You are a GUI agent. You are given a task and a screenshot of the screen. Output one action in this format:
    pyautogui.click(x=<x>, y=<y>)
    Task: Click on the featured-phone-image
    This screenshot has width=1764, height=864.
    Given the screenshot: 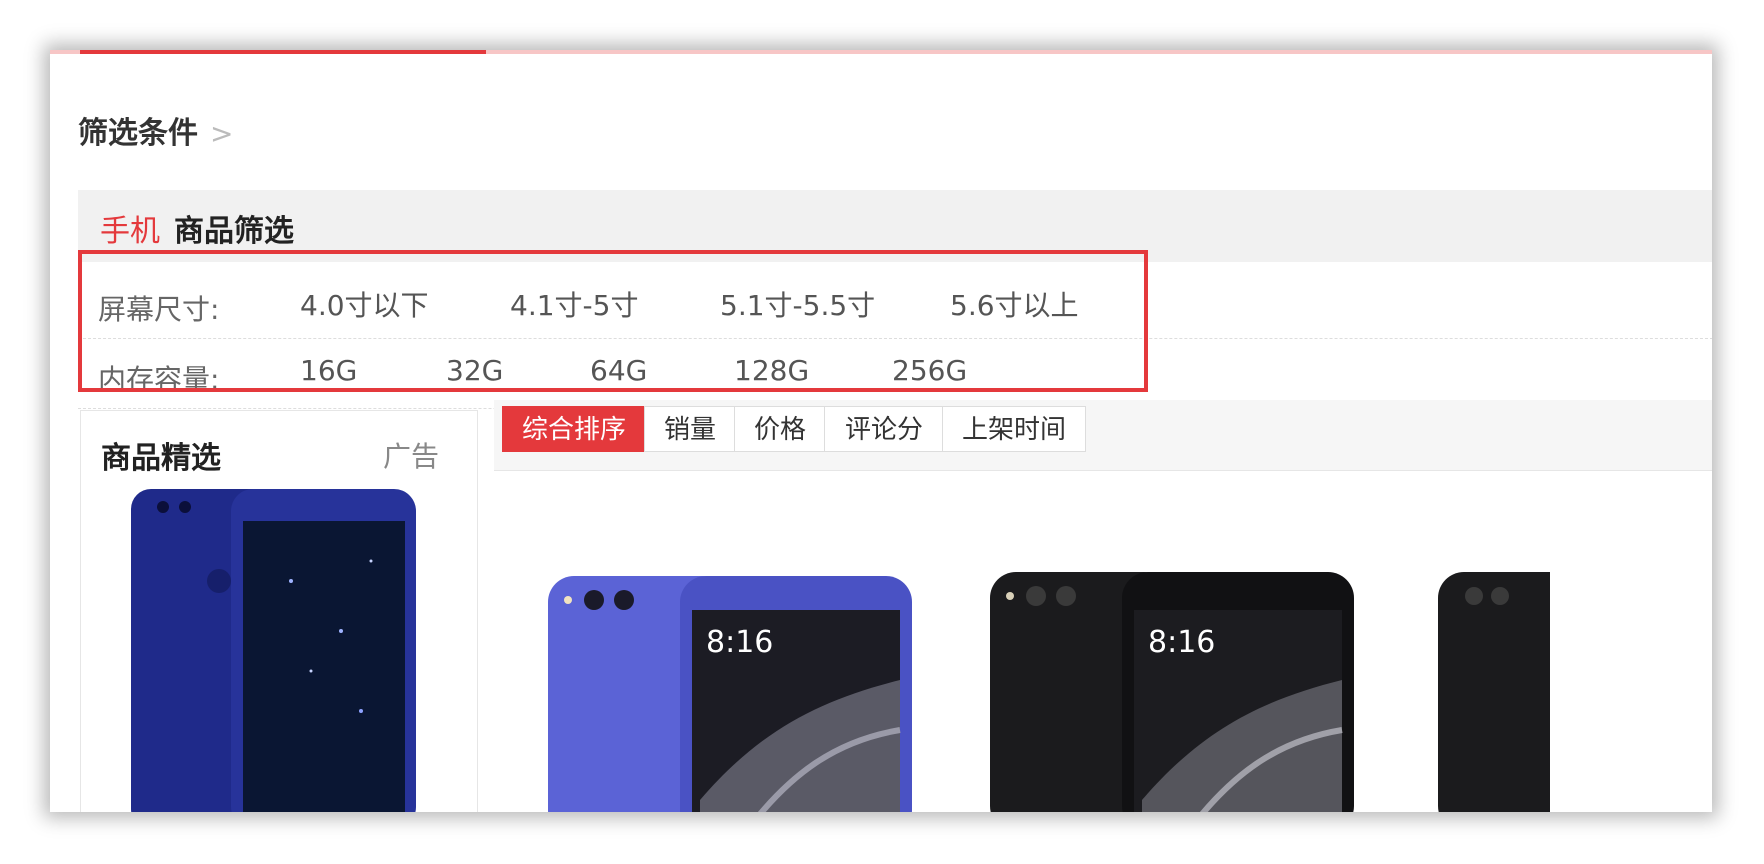 What is the action you would take?
    pyautogui.click(x=279, y=611)
    